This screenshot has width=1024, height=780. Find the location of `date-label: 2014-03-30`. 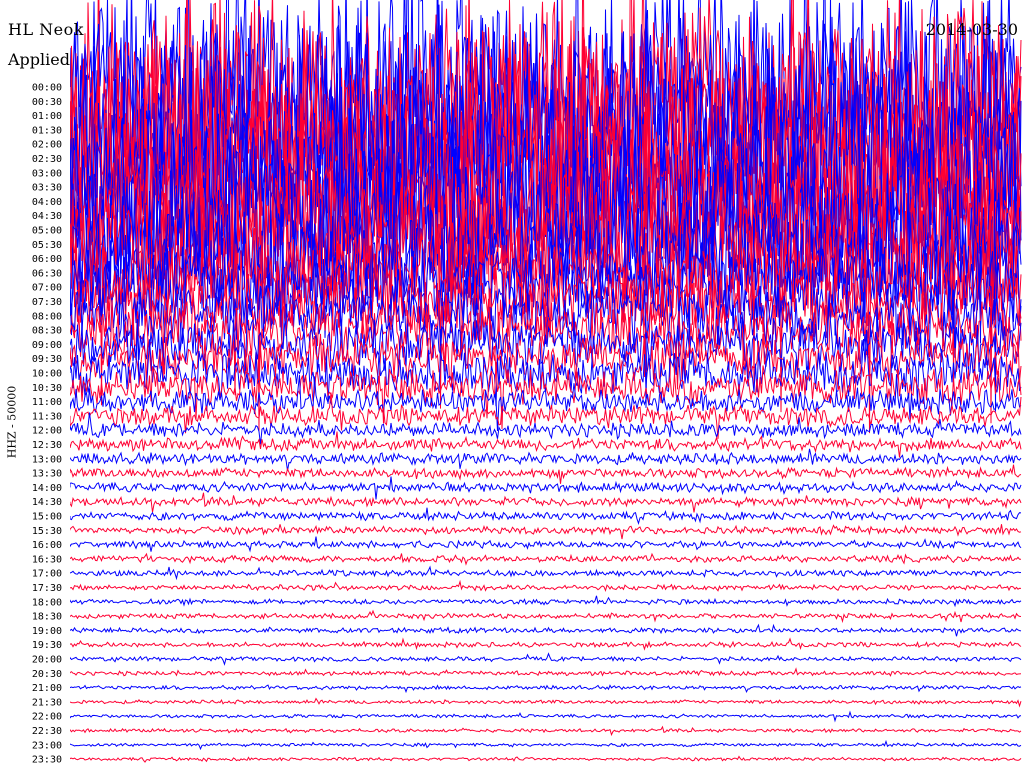

date-label: 2014-03-30 is located at coordinates (971, 29).